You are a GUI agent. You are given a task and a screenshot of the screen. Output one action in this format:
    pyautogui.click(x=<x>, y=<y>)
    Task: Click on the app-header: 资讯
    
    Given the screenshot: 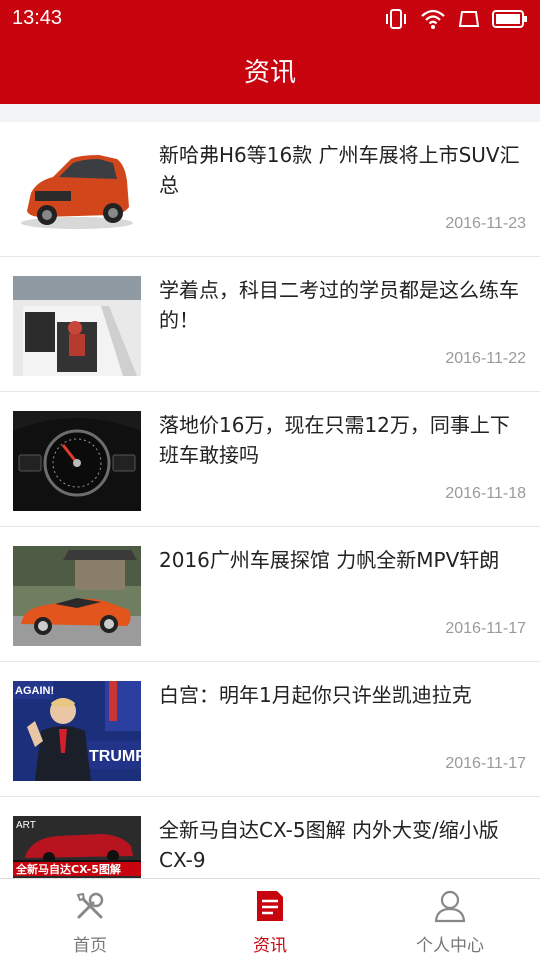 What is the action you would take?
    pyautogui.click(x=270, y=71)
    